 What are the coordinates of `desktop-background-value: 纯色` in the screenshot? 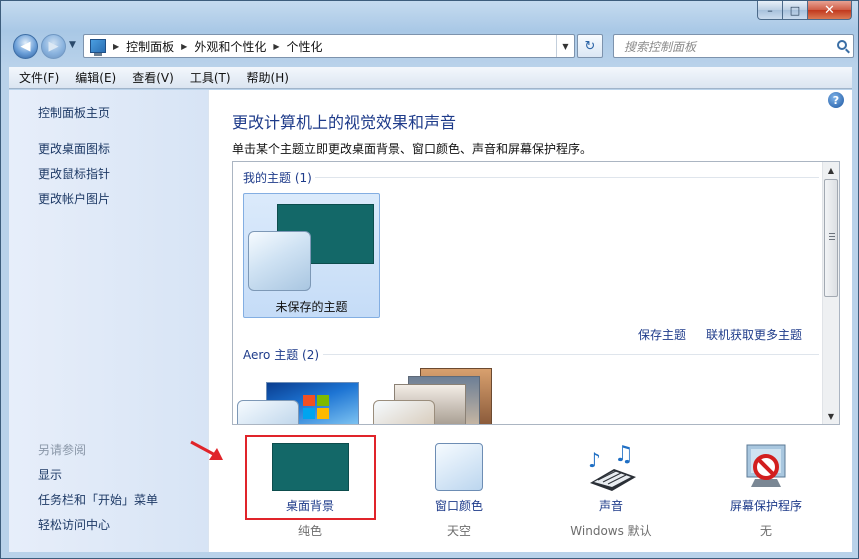 It's located at (309, 531).